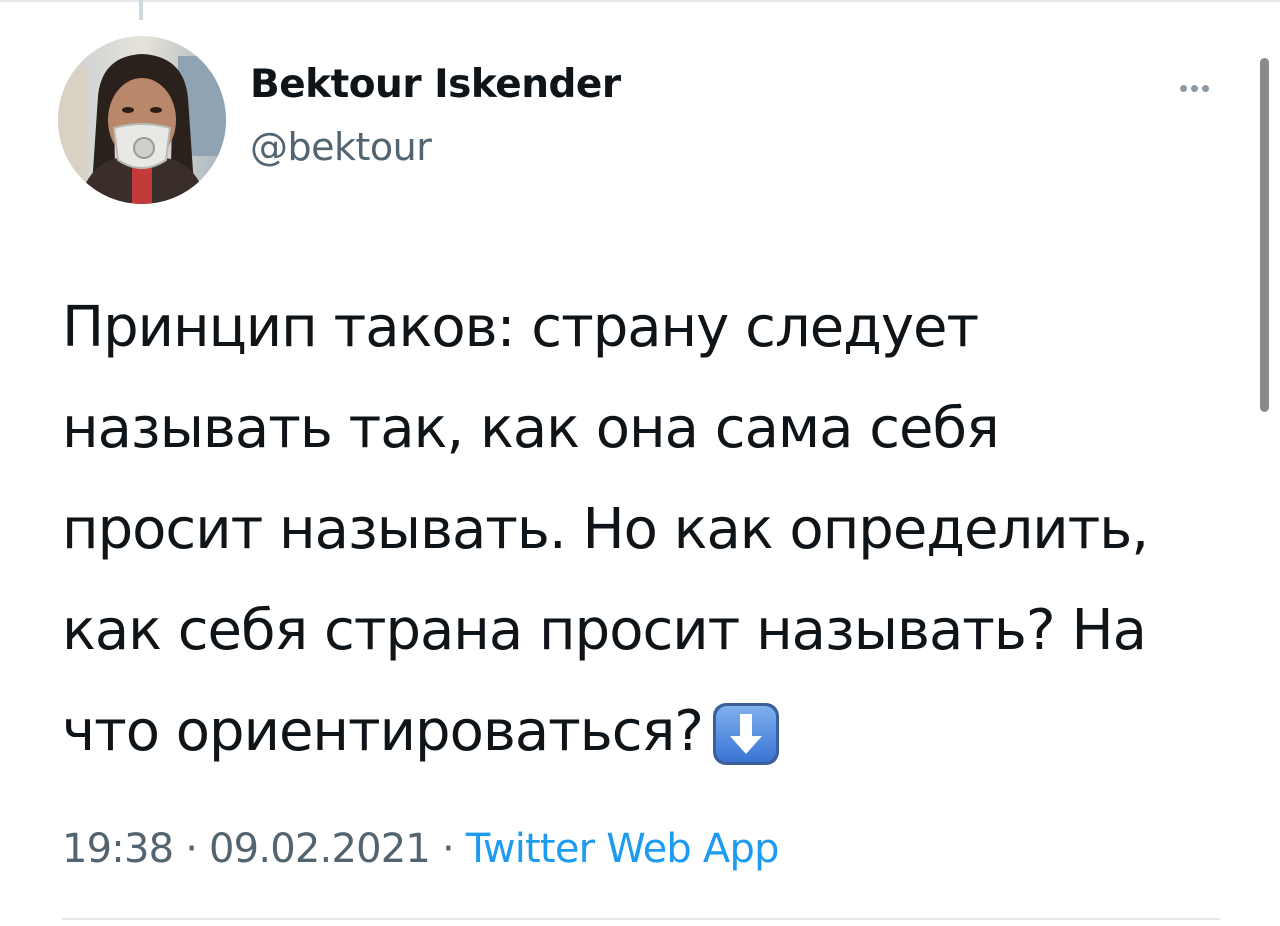 Image resolution: width=1280 pixels, height=926 pixels. I want to click on tweet-text-last-line: что ориентироваться?, so click(652, 731).